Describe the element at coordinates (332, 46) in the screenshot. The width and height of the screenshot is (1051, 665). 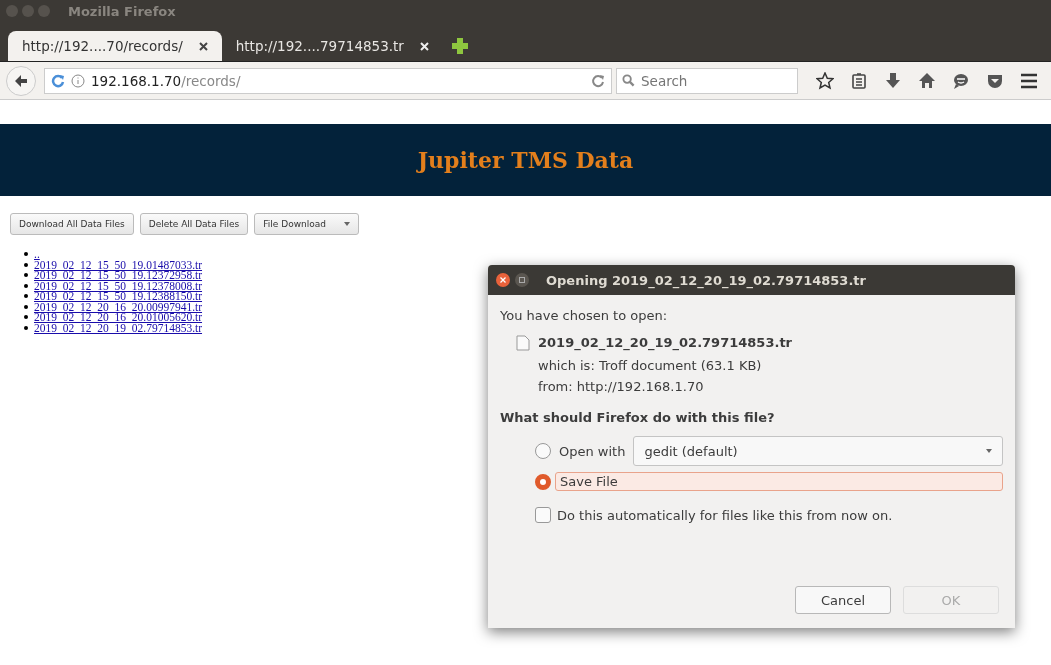
I see `browser-tab: http://192....79714853.tr` at that location.